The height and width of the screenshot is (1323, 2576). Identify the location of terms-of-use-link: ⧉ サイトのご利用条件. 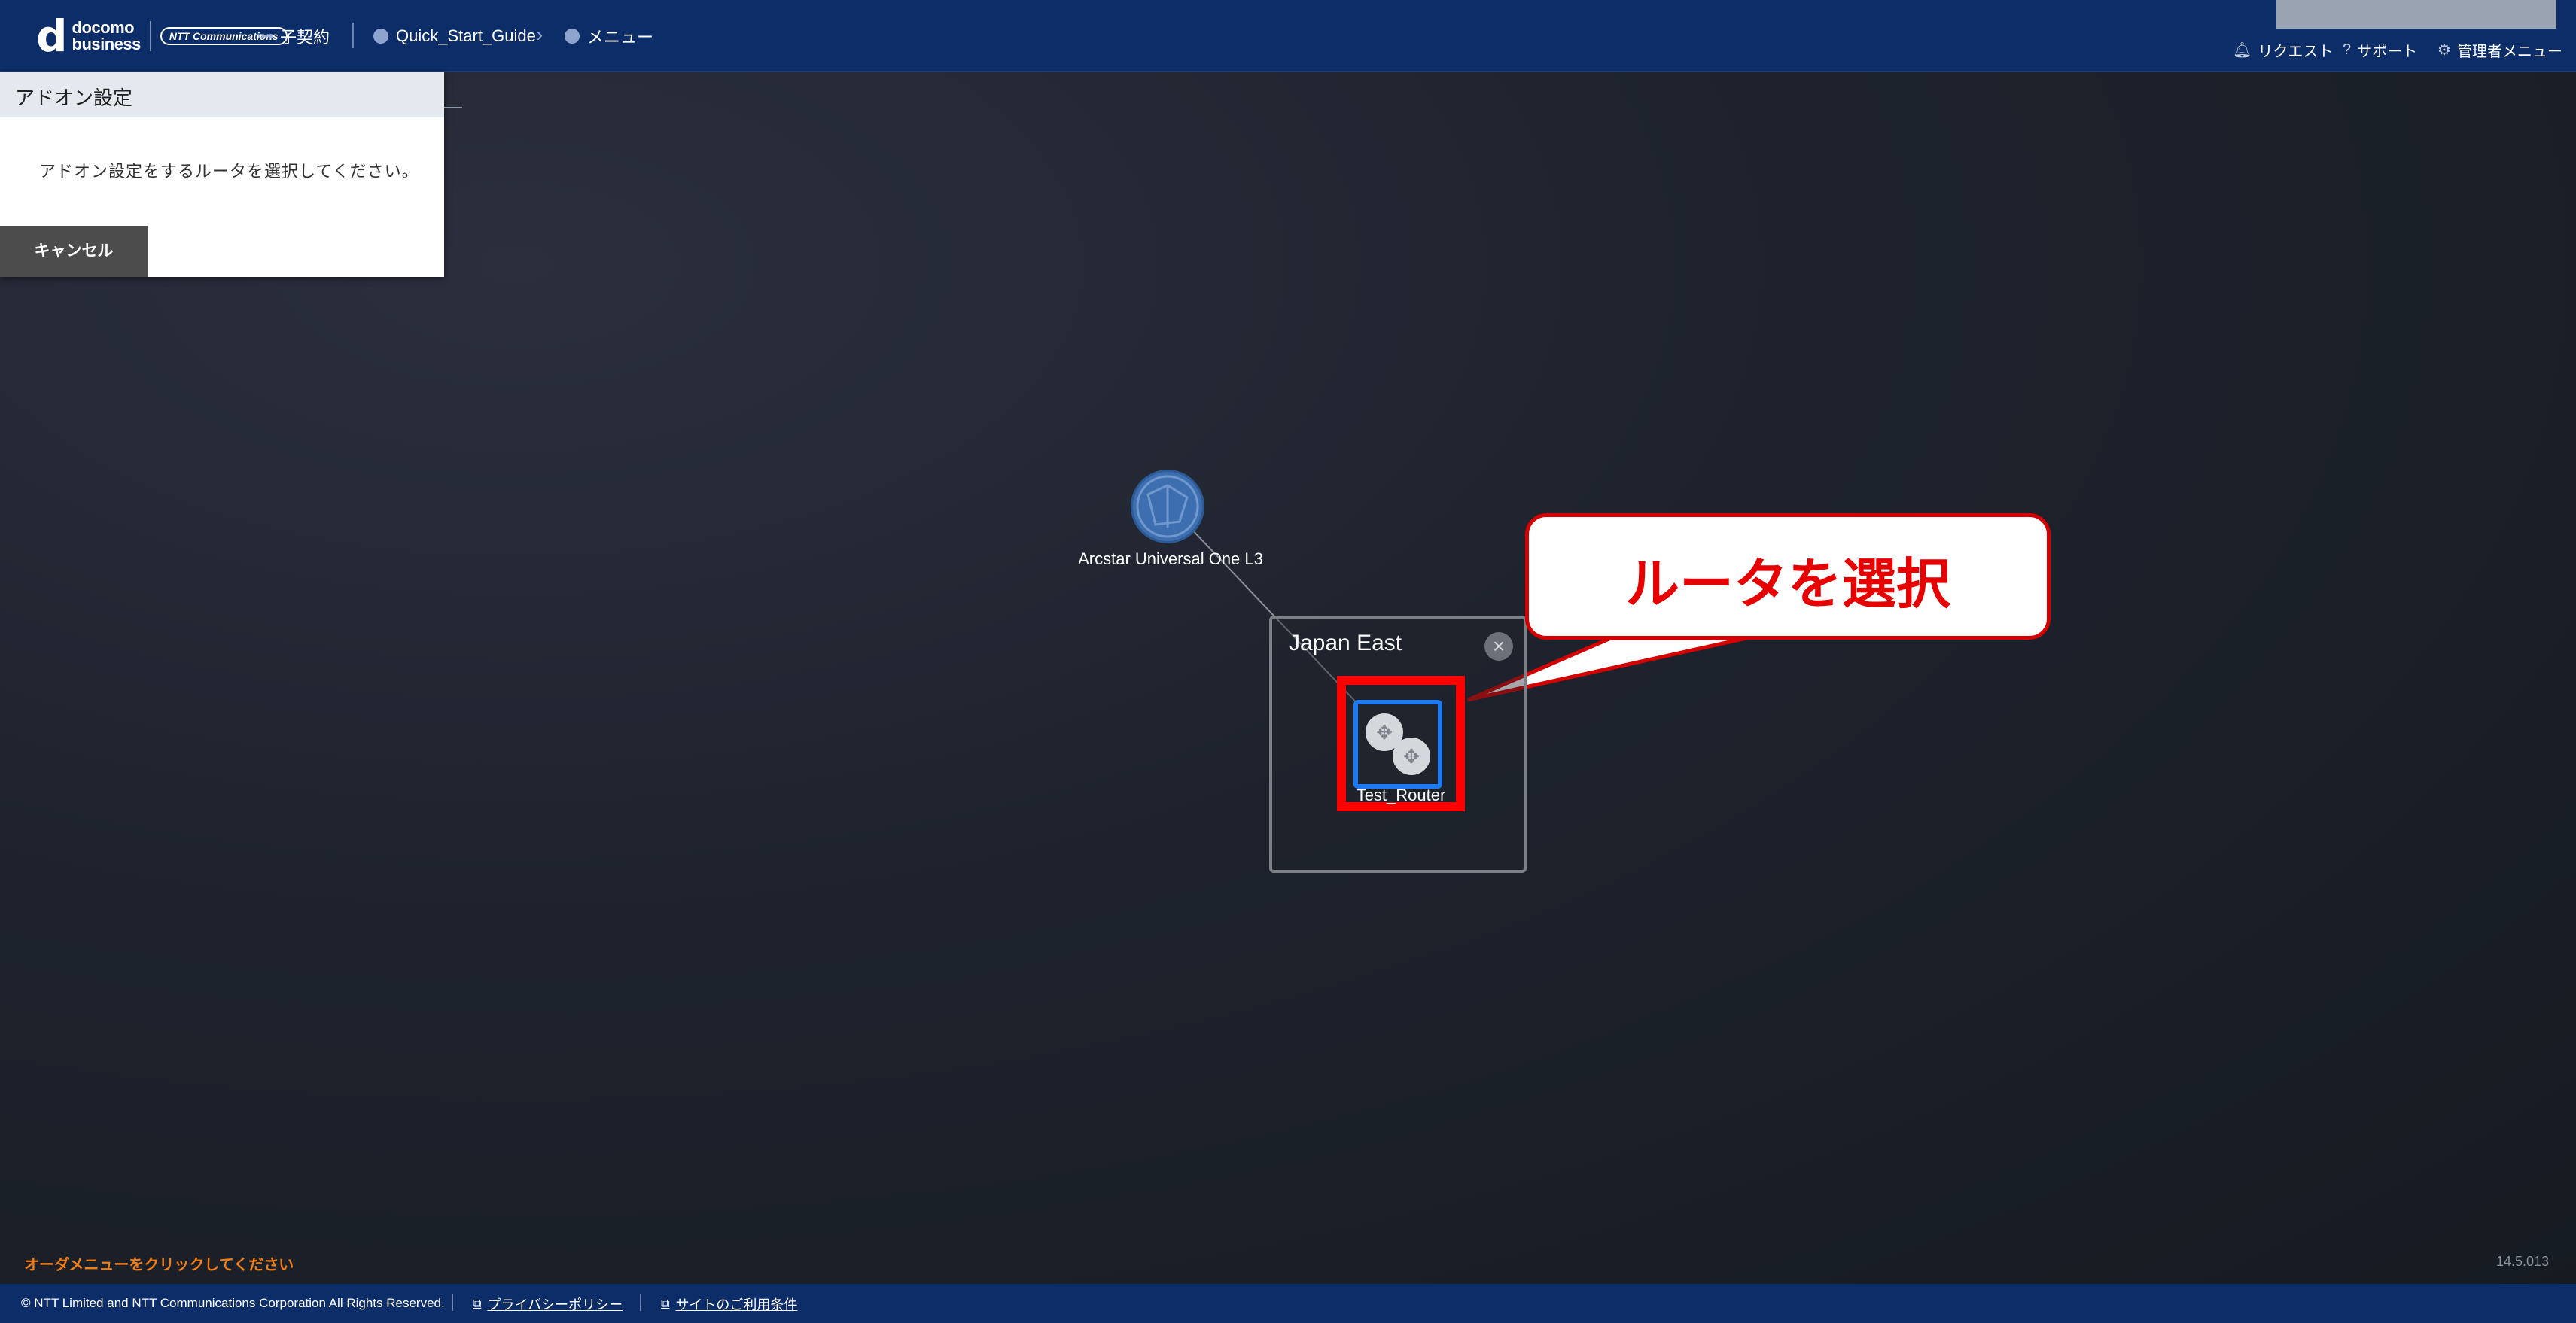
(729, 1304).